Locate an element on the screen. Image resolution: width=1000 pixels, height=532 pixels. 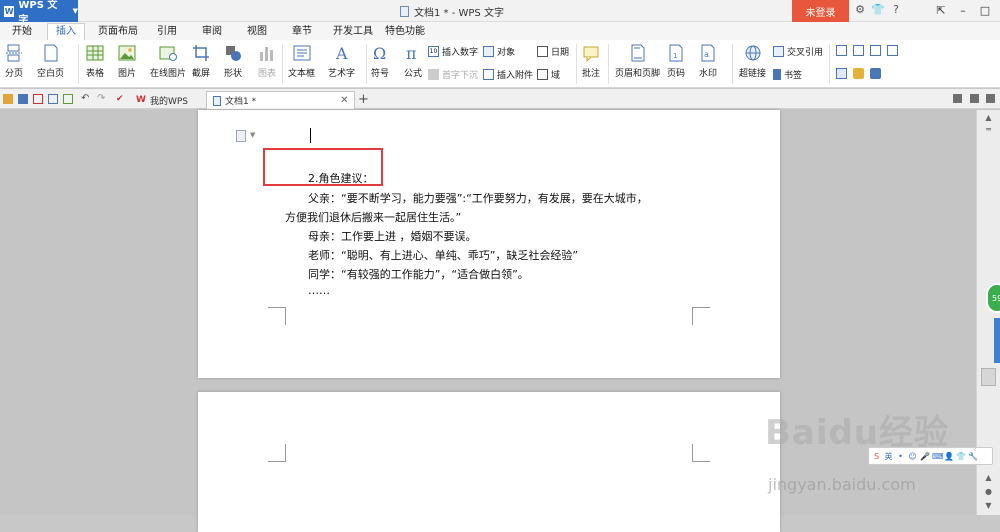
checkbox-icon is located at coordinates (858, 50).